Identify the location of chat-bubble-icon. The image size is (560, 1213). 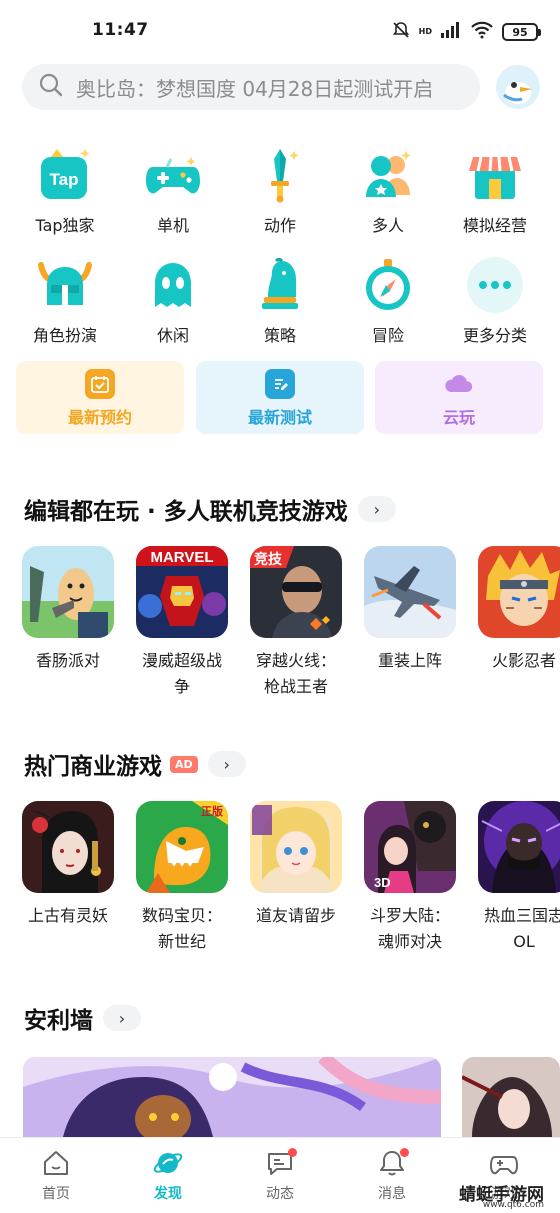
(280, 1163).